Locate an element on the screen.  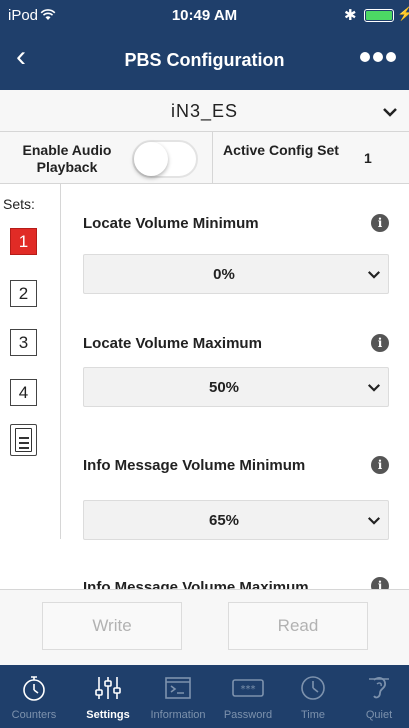
tab-label: Information is located at coordinates (178, 715).